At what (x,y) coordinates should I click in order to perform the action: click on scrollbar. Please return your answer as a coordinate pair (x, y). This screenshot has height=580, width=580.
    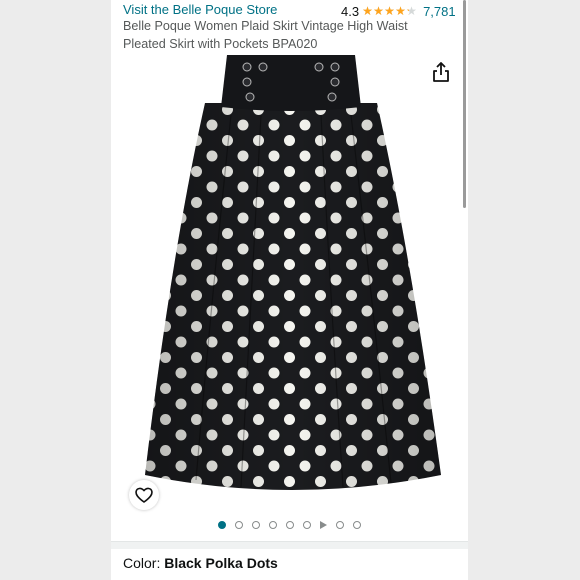
    Looking at the image, I should click on (464, 104).